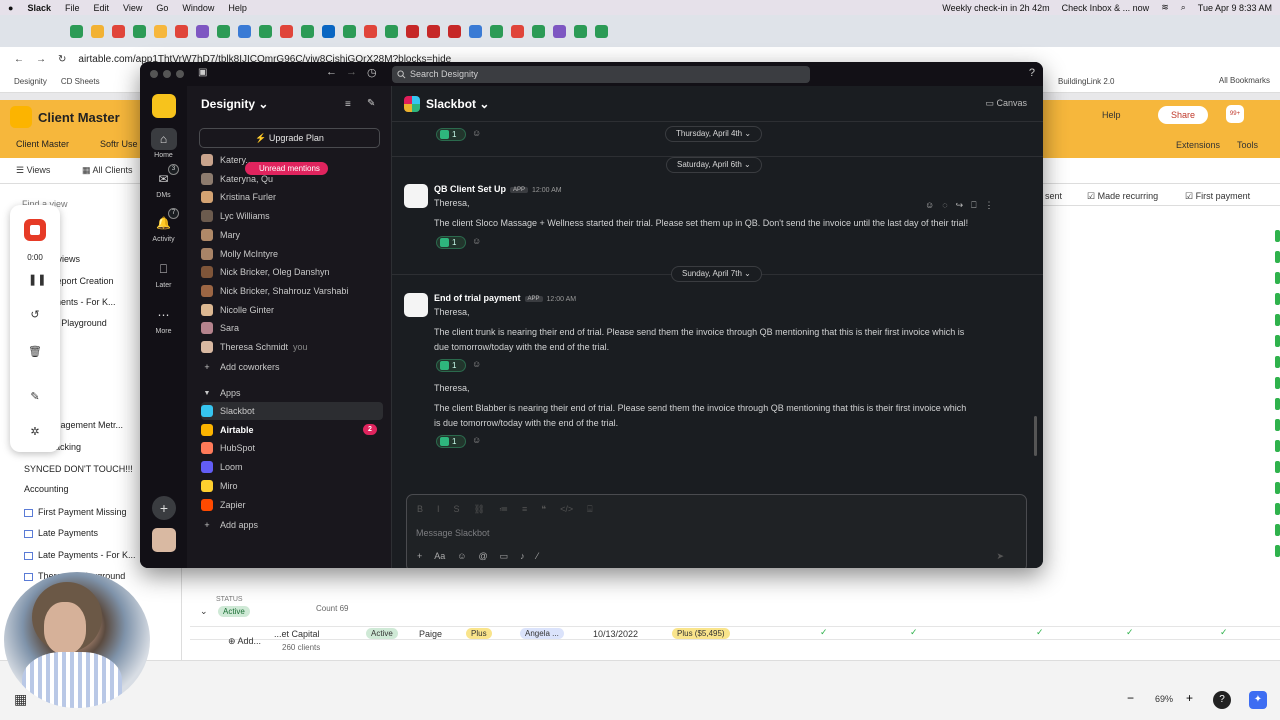  Describe the element at coordinates (1111, 115) in the screenshot. I see `help-button: Help` at that location.